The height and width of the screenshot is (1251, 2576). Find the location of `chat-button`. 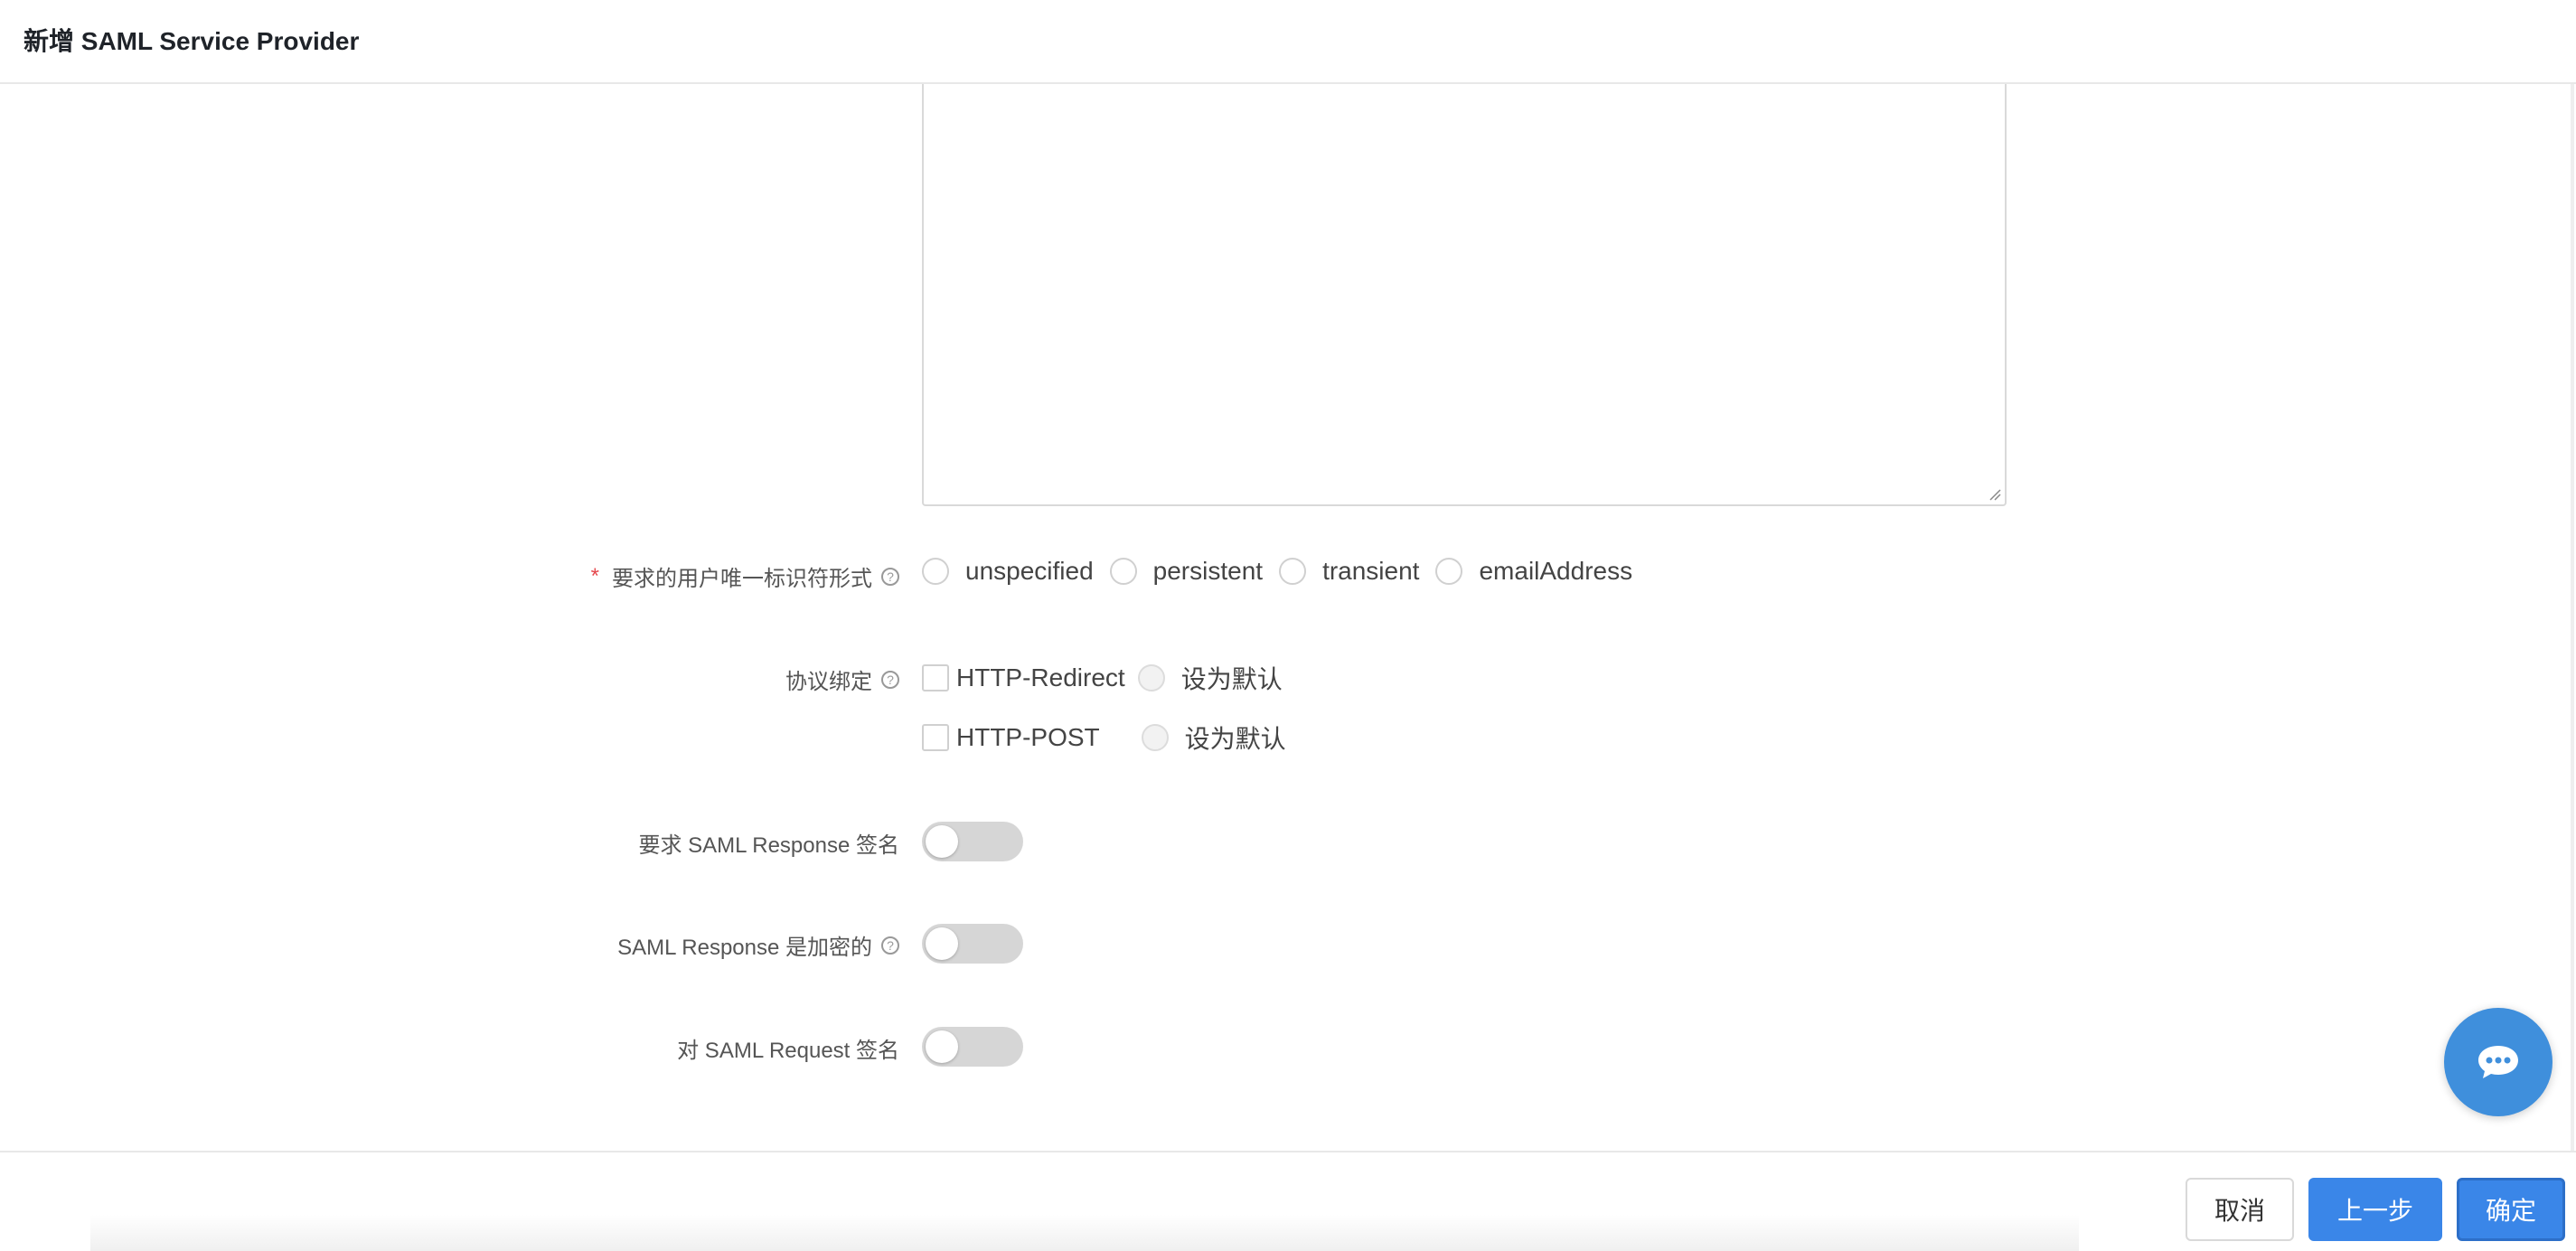

chat-button is located at coordinates (2498, 1062).